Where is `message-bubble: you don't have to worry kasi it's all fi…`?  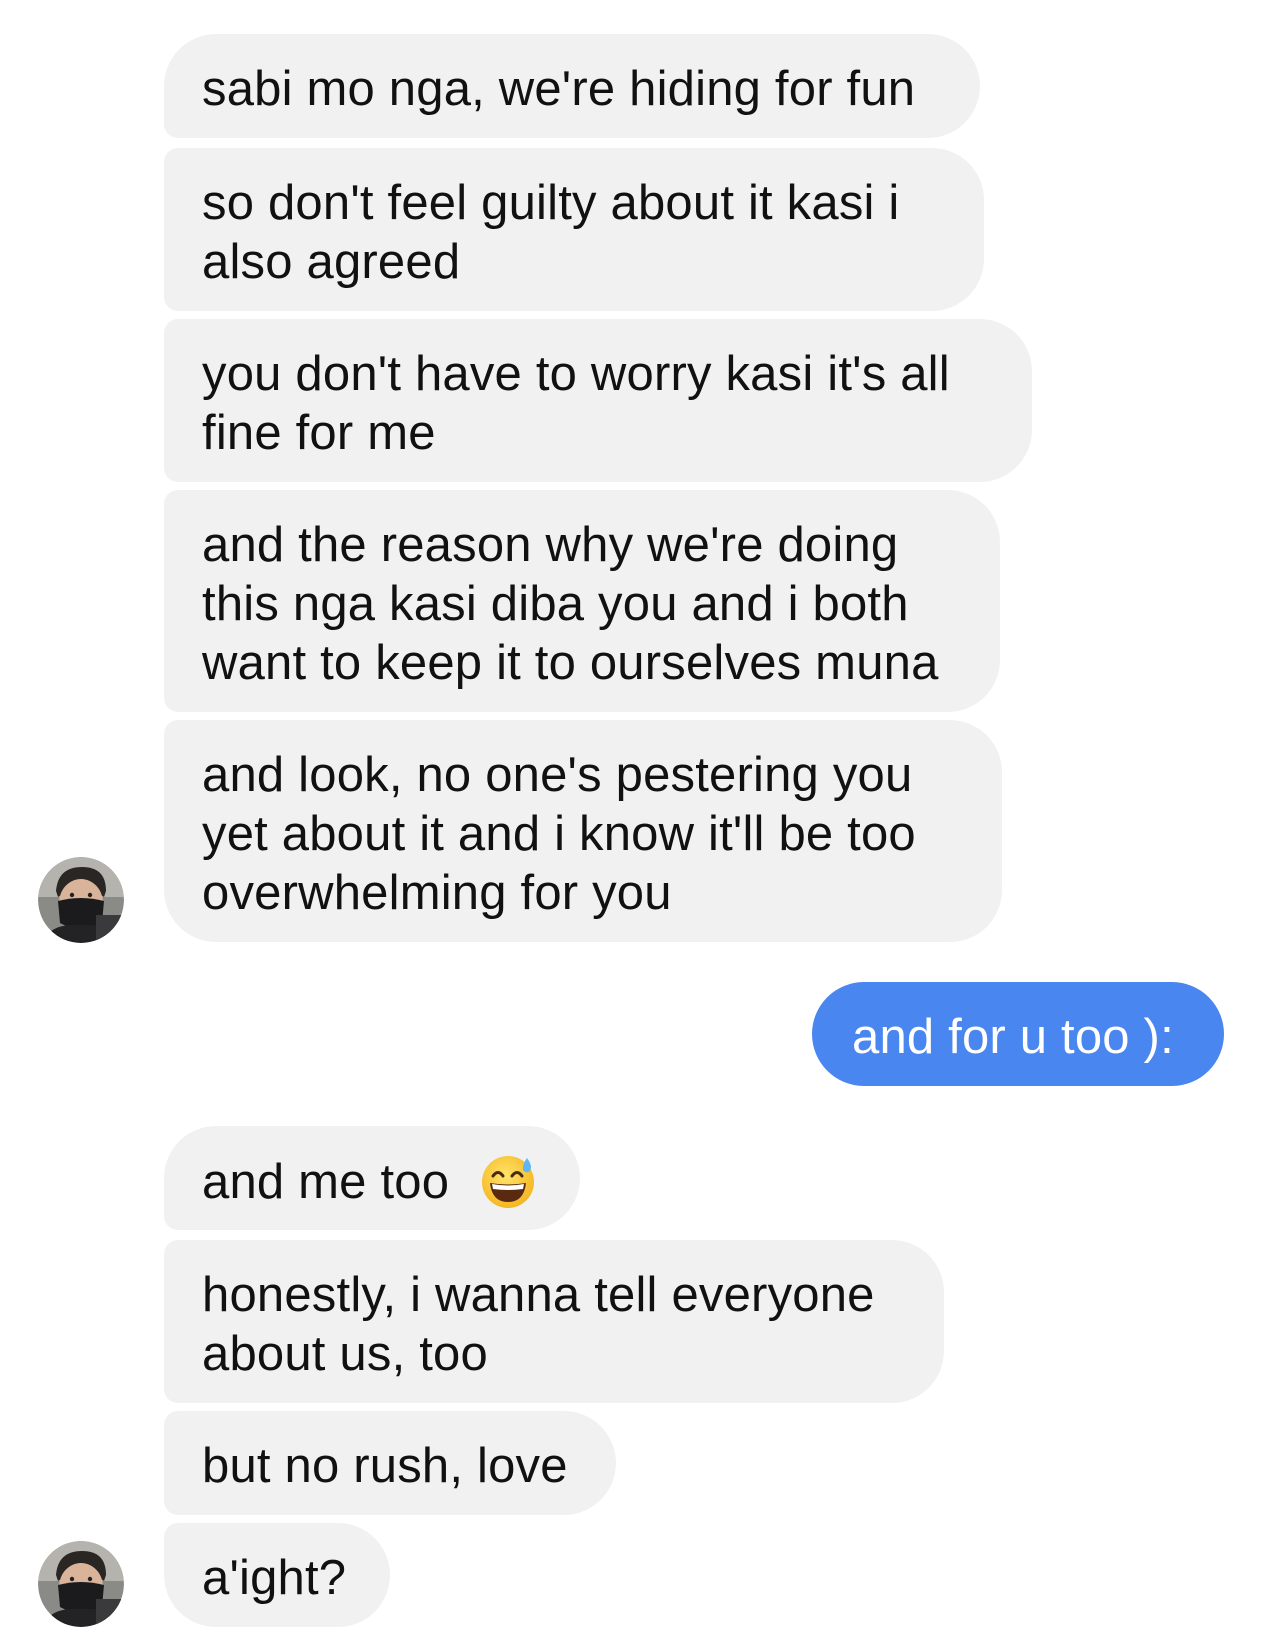 message-bubble: you don't have to worry kasi it's all fi… is located at coordinates (598, 400).